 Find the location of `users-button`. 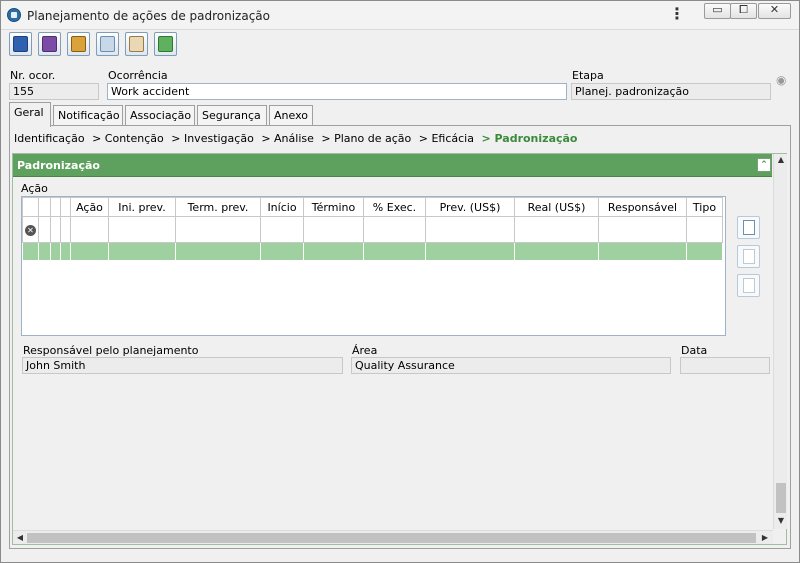

users-button is located at coordinates (107, 44).